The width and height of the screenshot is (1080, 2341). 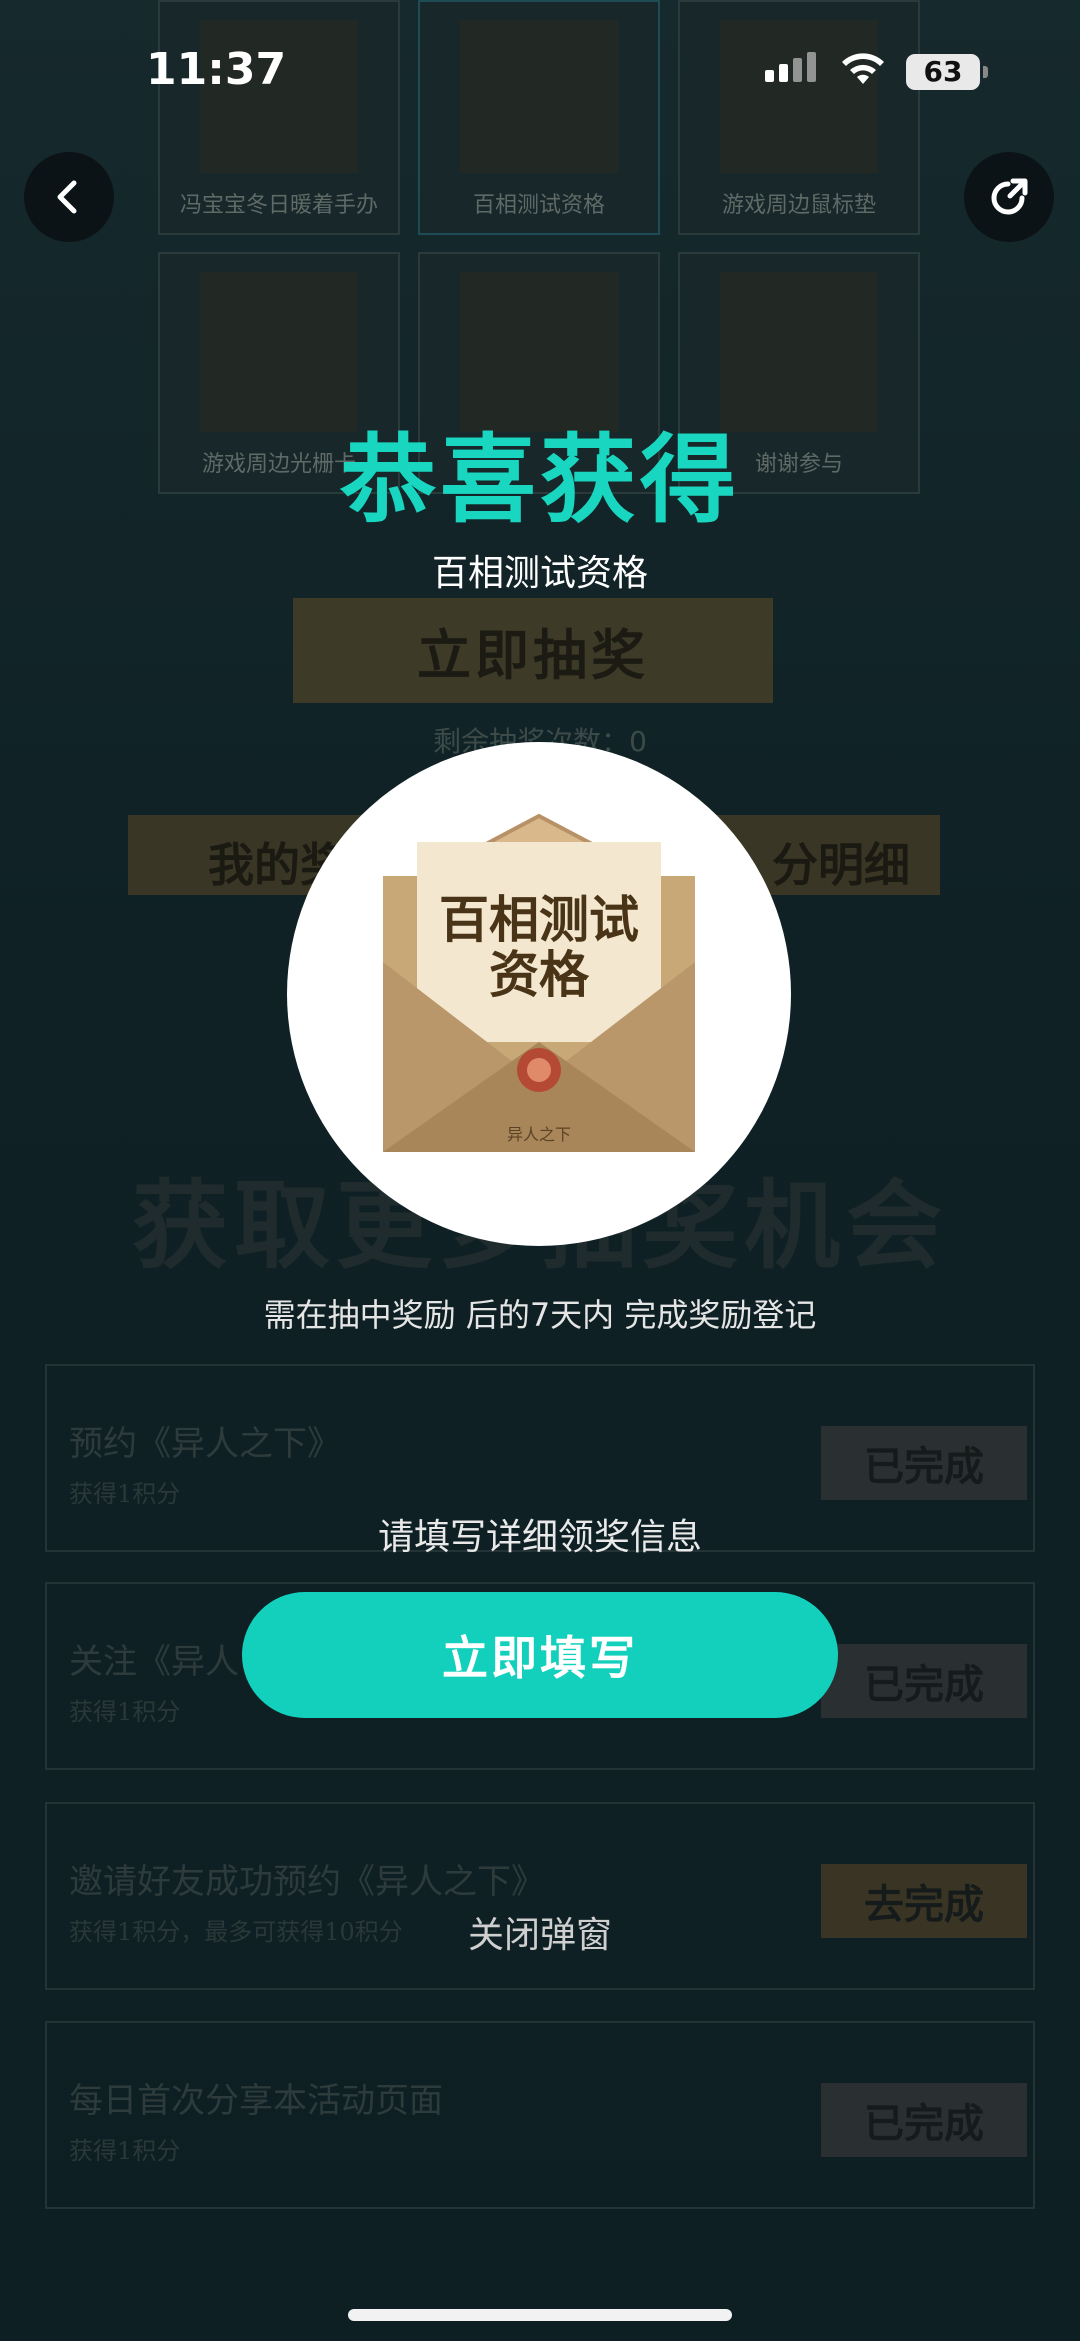 What do you see at coordinates (216, 69) in the screenshot?
I see `status-time: 11:37` at bounding box center [216, 69].